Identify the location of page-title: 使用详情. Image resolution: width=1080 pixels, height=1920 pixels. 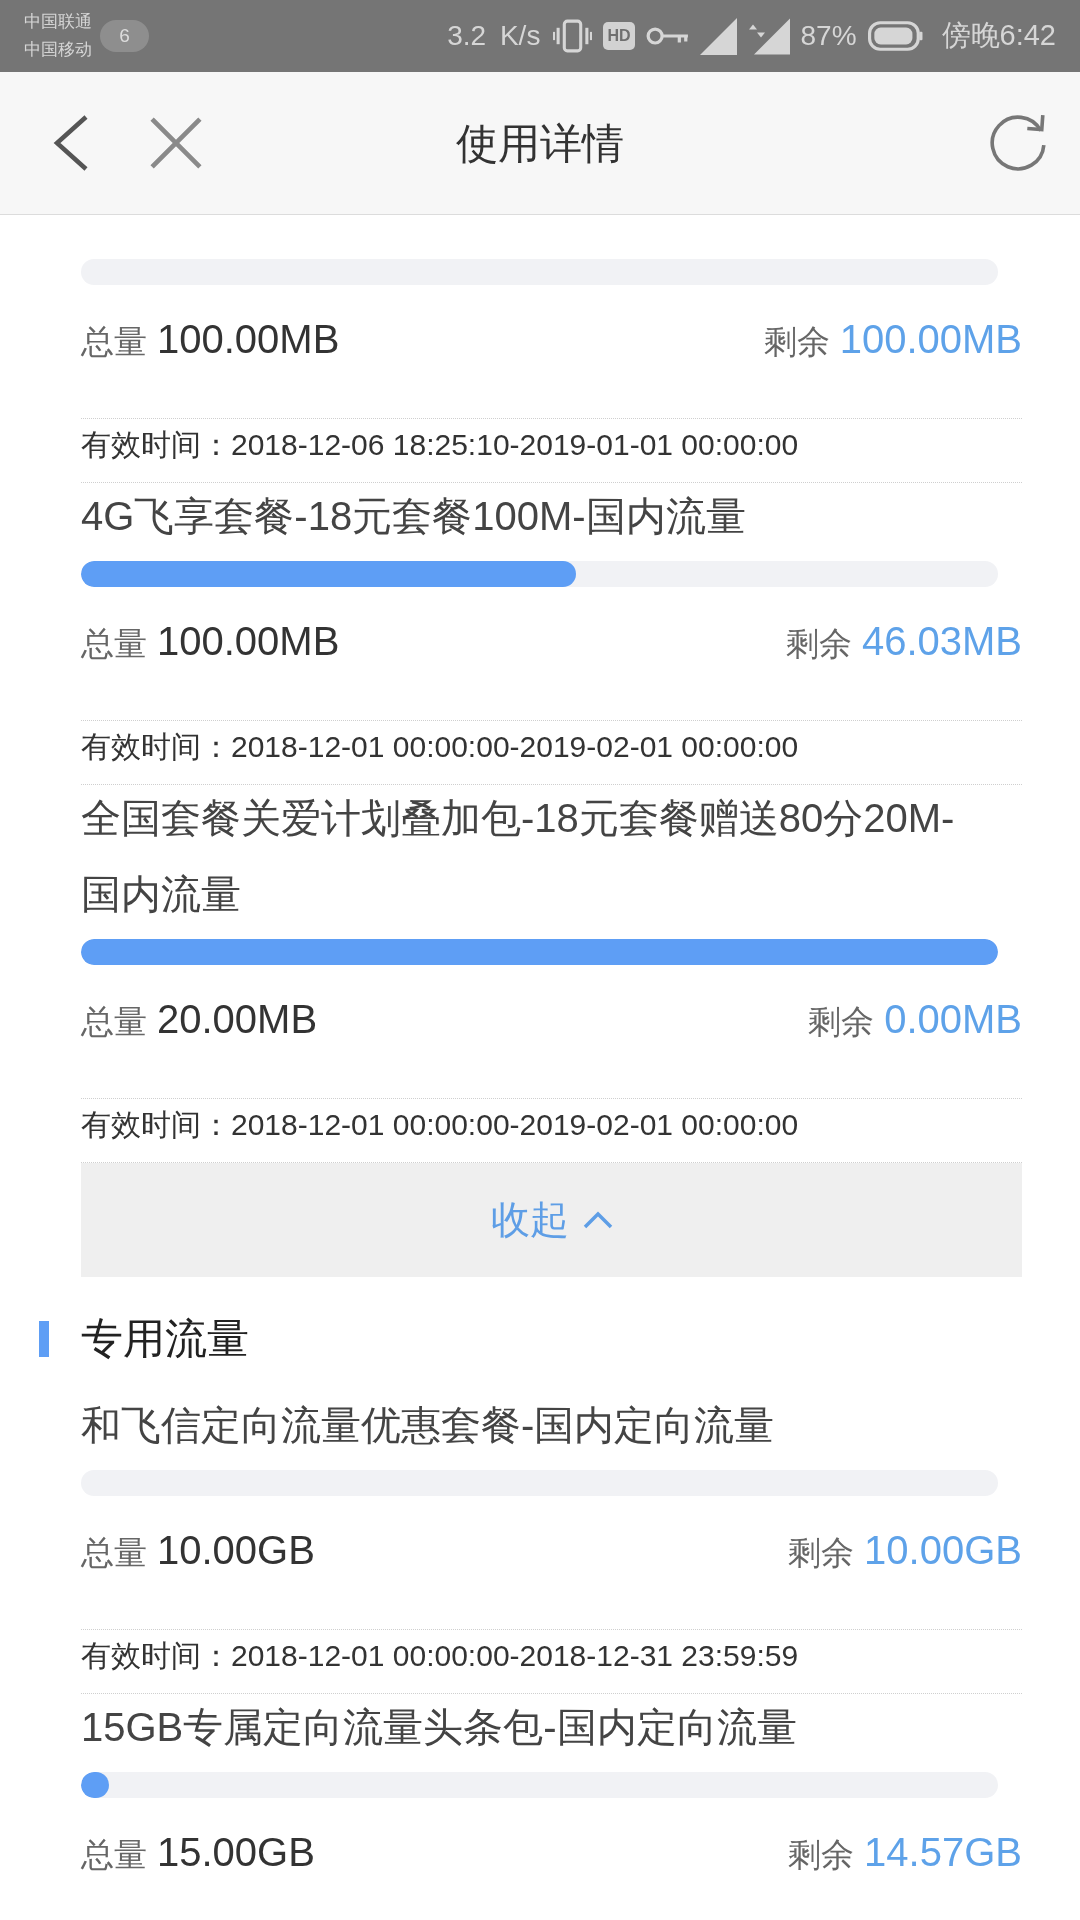
(540, 143).